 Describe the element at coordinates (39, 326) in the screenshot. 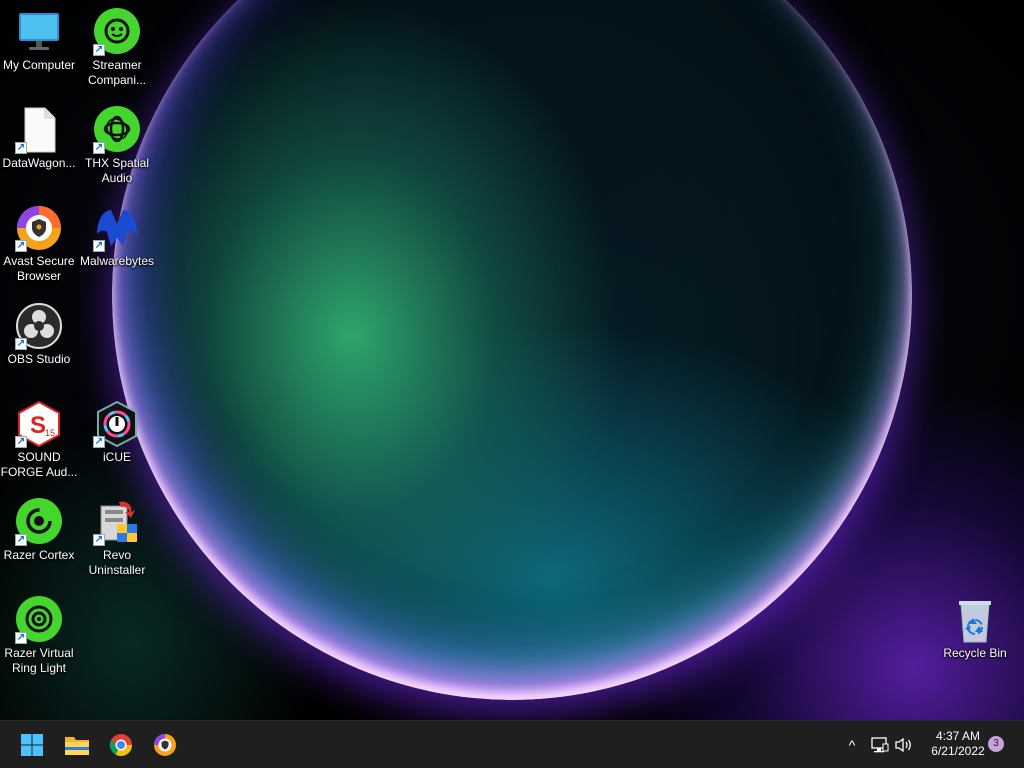

I see `obs-studio-icon: ↗` at that location.